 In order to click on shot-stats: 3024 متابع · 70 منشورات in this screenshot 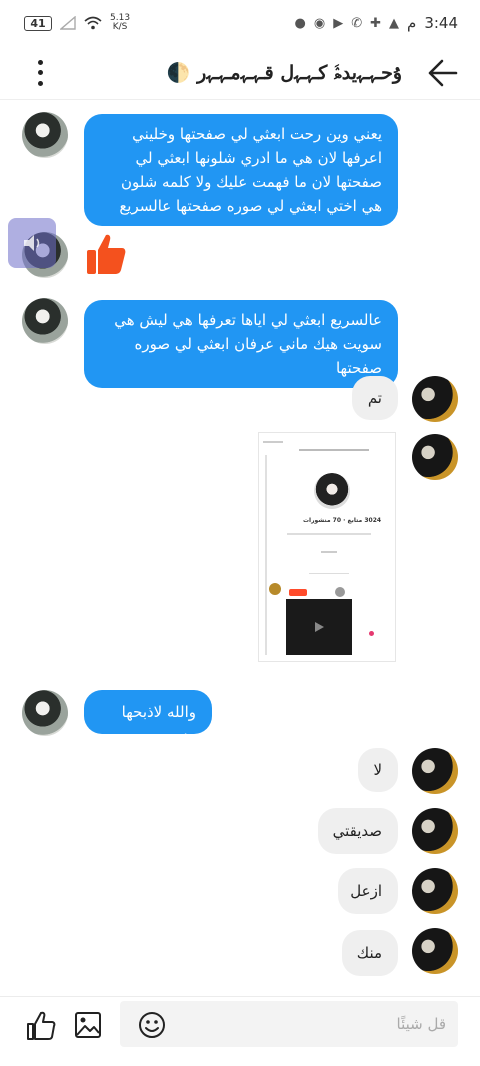, I will do `click(342, 520)`.